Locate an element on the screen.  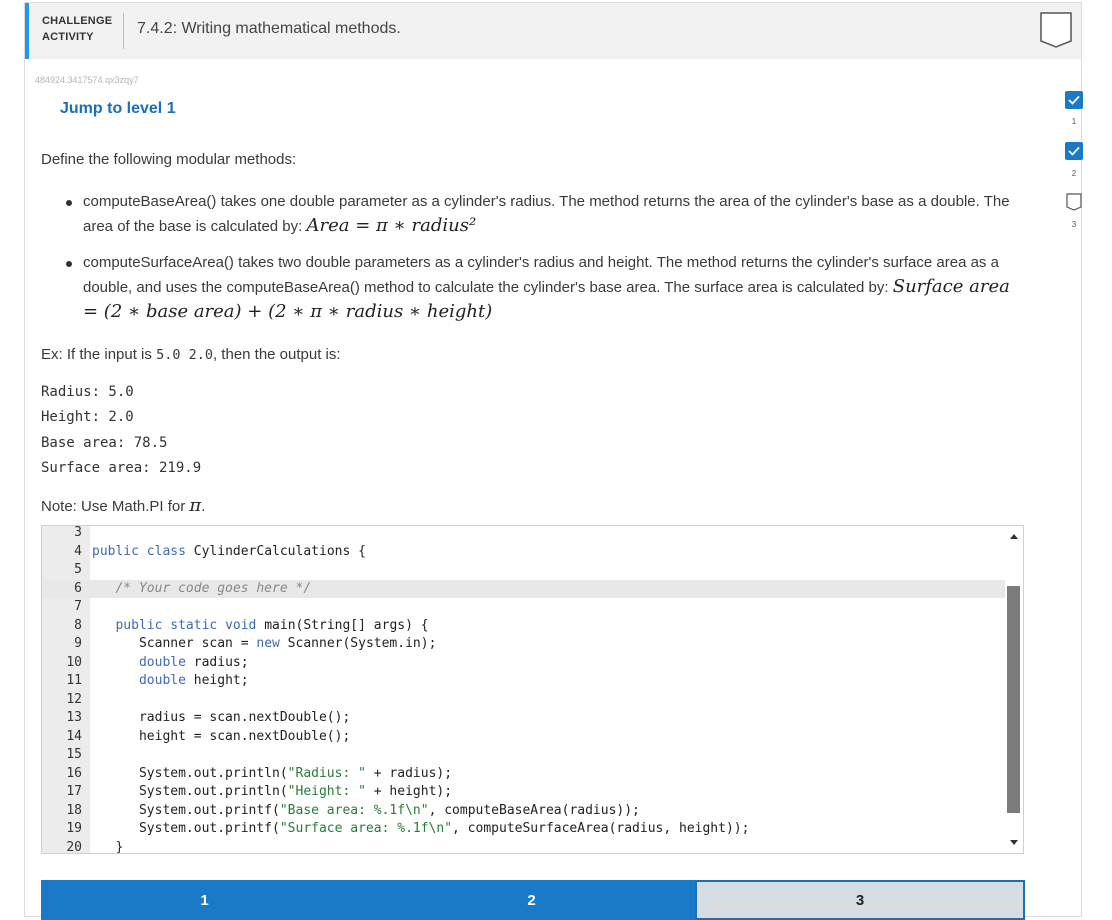
output-line: Height: 2.0 is located at coordinates (87, 417).